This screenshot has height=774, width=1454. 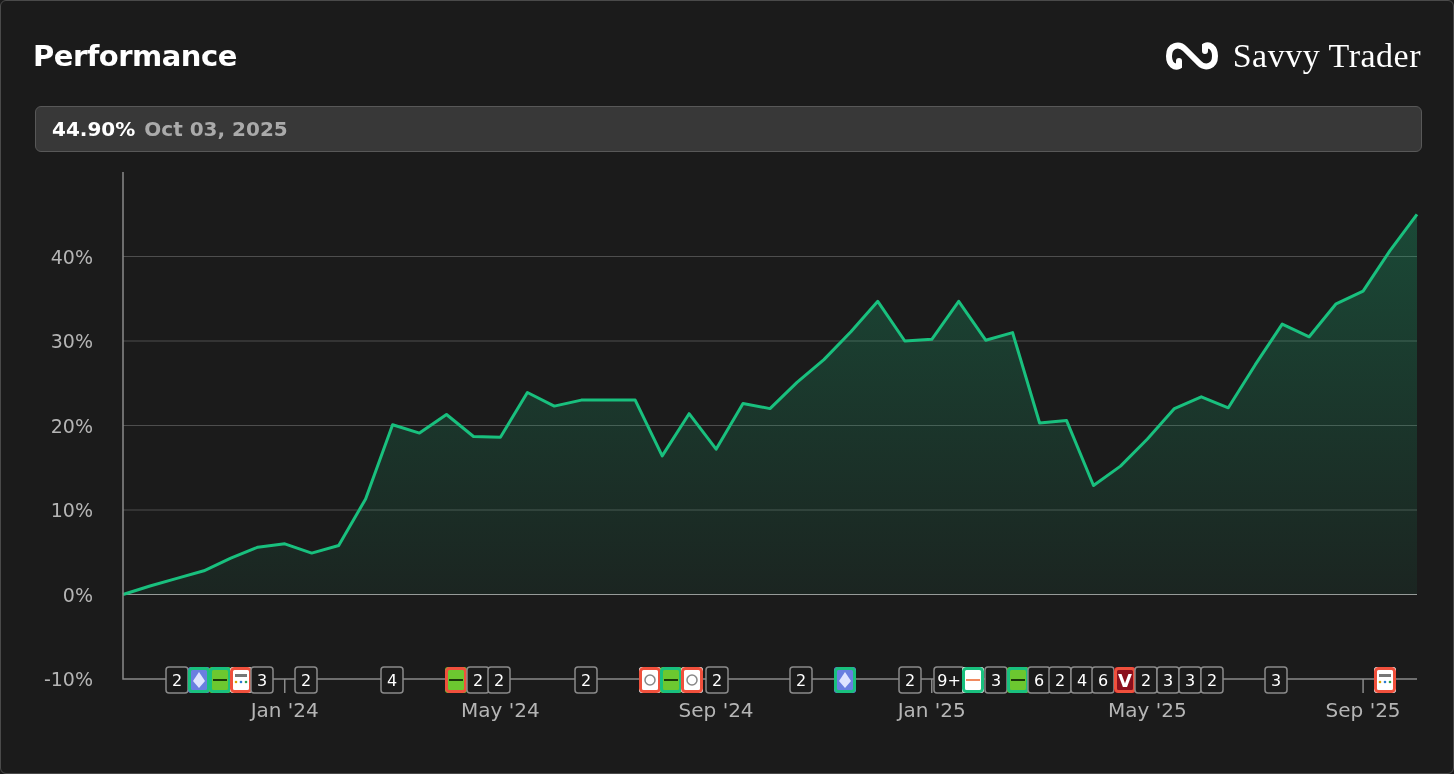 What do you see at coordinates (68, 679) in the screenshot?
I see `y-axis-label: -10%` at bounding box center [68, 679].